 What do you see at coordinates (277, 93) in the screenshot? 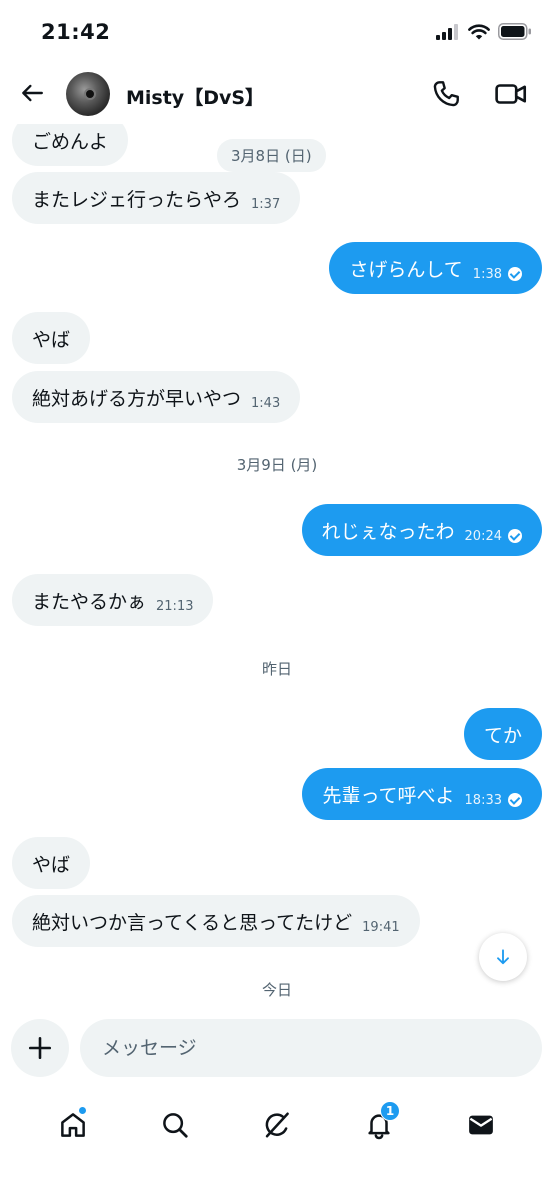
I see `conversation-header: Misty【DvS】` at bounding box center [277, 93].